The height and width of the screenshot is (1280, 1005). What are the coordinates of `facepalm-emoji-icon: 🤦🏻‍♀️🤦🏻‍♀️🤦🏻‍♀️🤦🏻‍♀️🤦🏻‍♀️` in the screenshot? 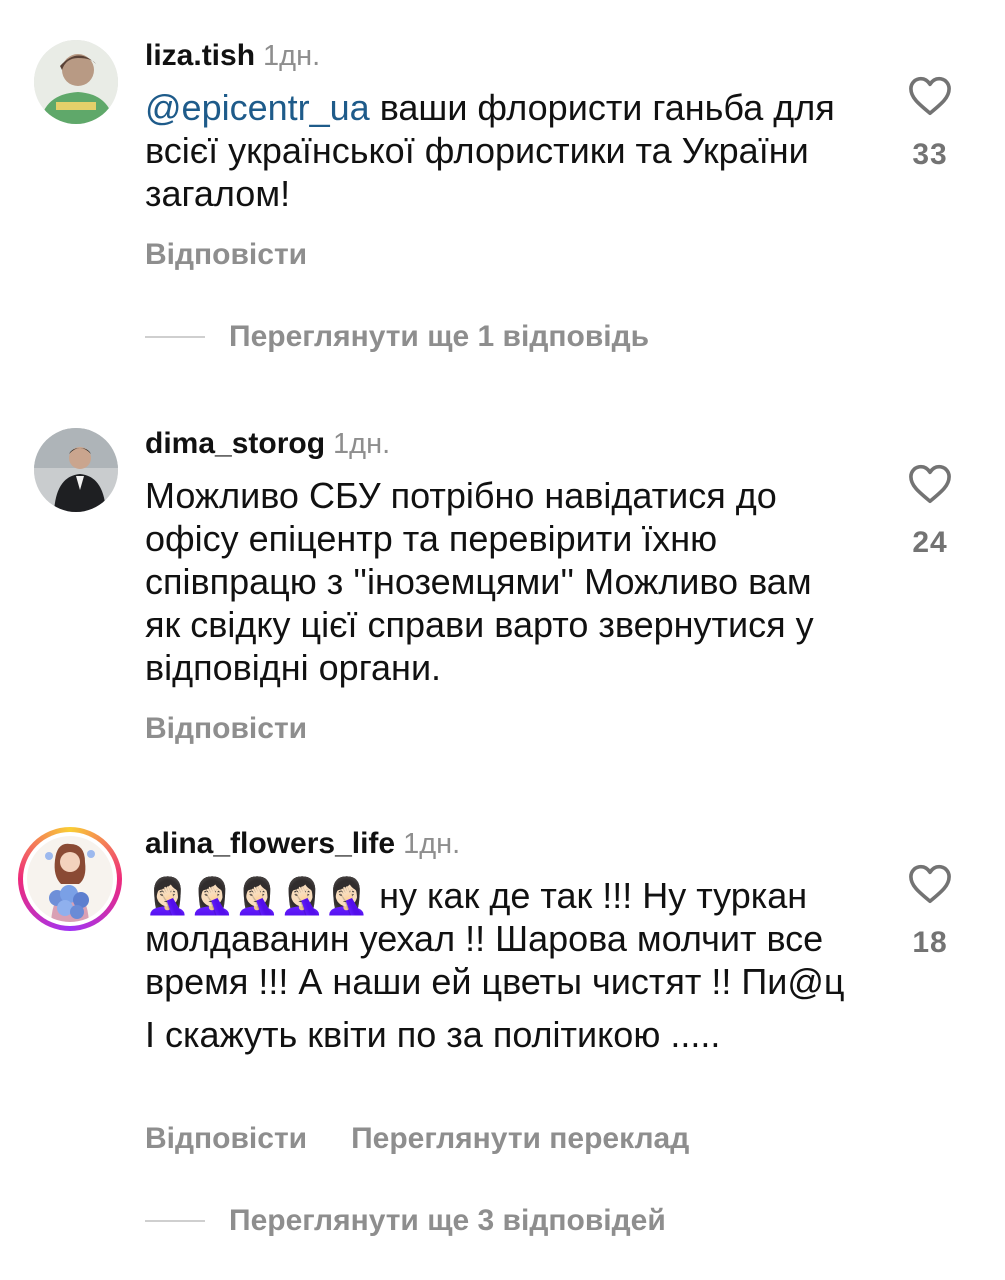 It's located at (257, 895).